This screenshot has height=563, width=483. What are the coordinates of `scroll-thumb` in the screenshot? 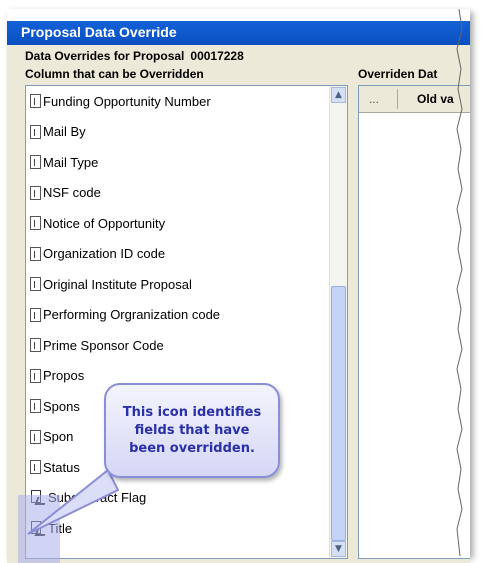 It's located at (338, 413).